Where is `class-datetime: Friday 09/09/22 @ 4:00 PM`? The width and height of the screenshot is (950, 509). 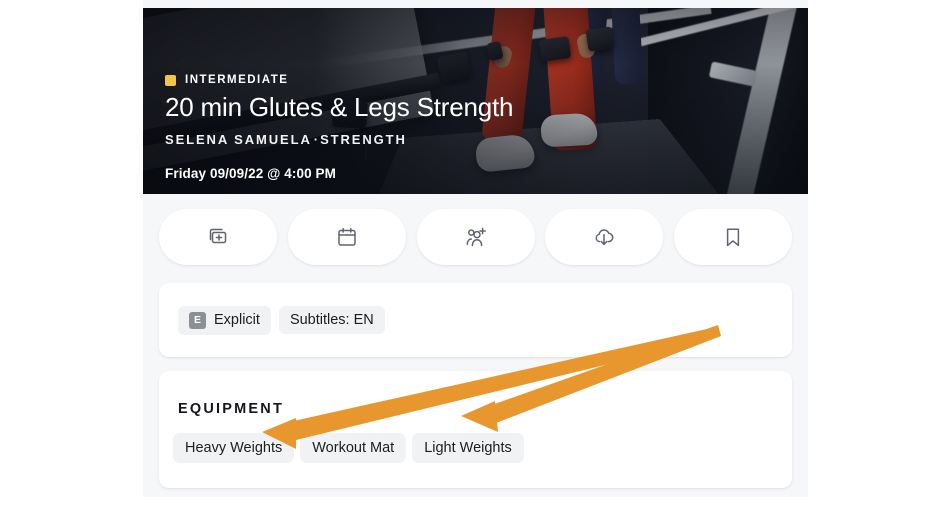
class-datetime: Friday 09/09/22 @ 4:00 PM is located at coordinates (250, 173).